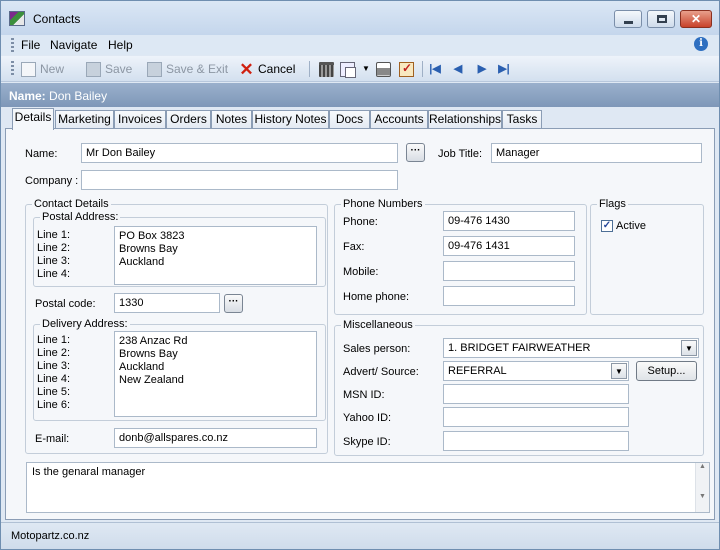 The image size is (720, 550). Describe the element at coordinates (85, 324) in the screenshot. I see `delivery-address-title: Delivery Address:` at that location.